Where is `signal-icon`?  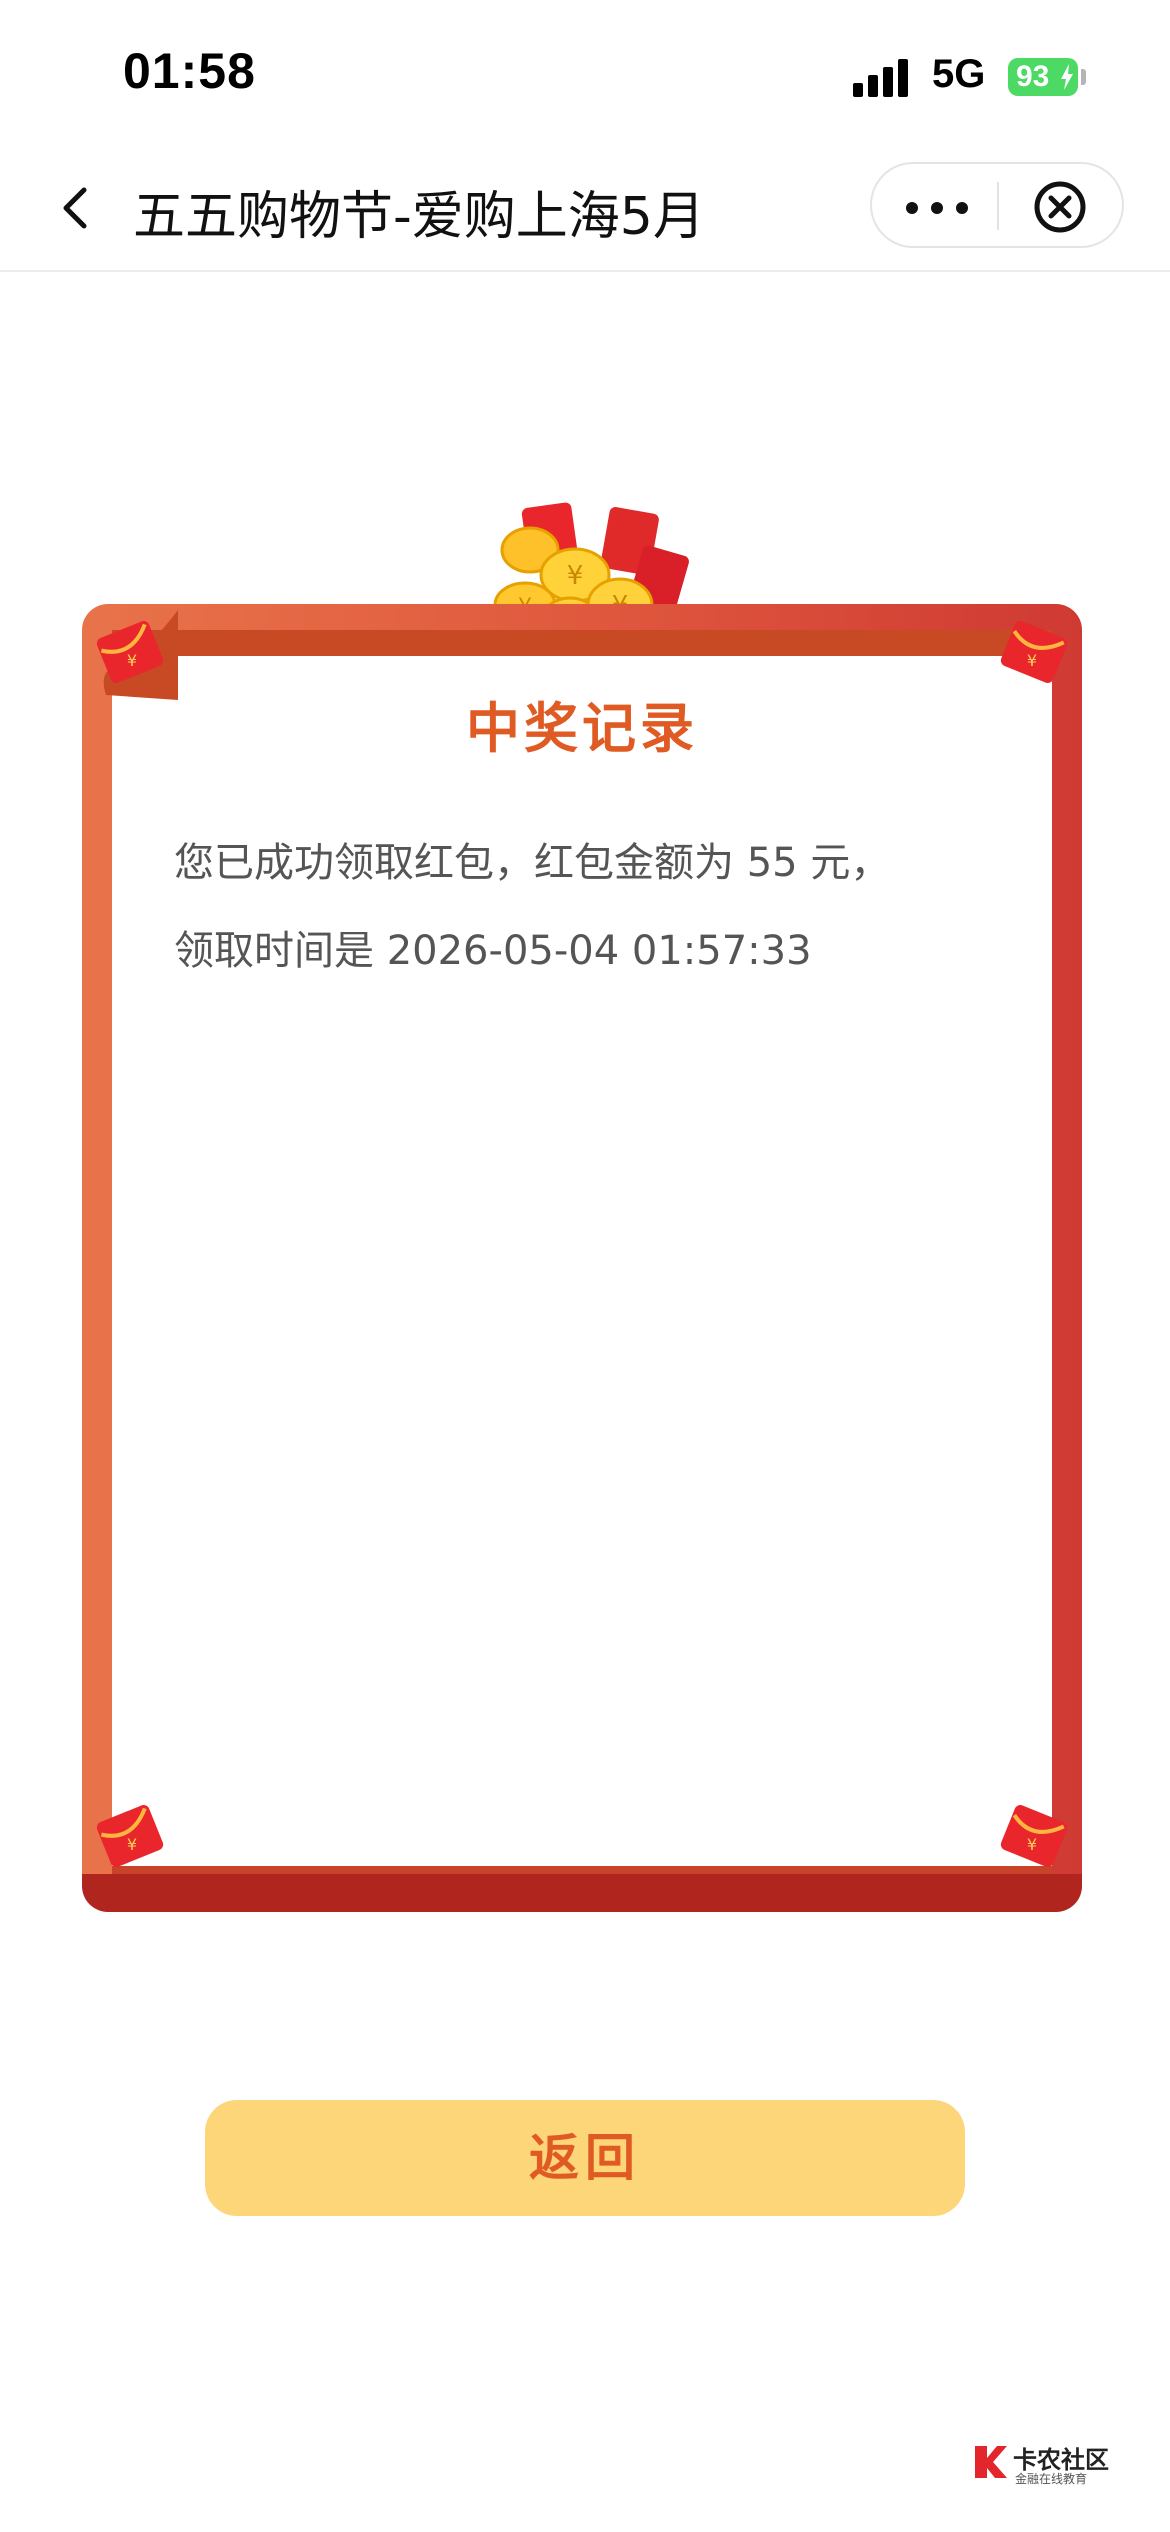
signal-icon is located at coordinates (883, 77).